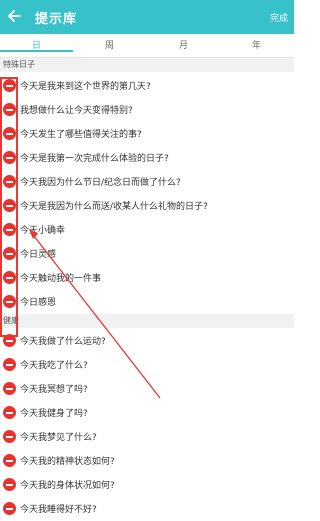  I want to click on list-item-text: 今天小确幸, so click(42, 229).